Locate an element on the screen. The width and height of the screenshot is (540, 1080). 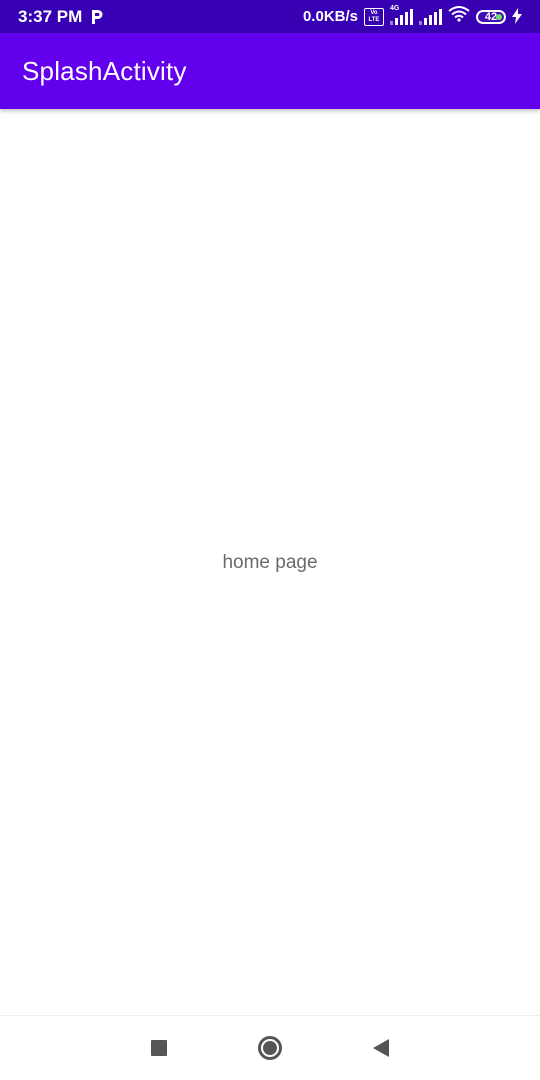
navigation-bar is located at coordinates (270, 1047).